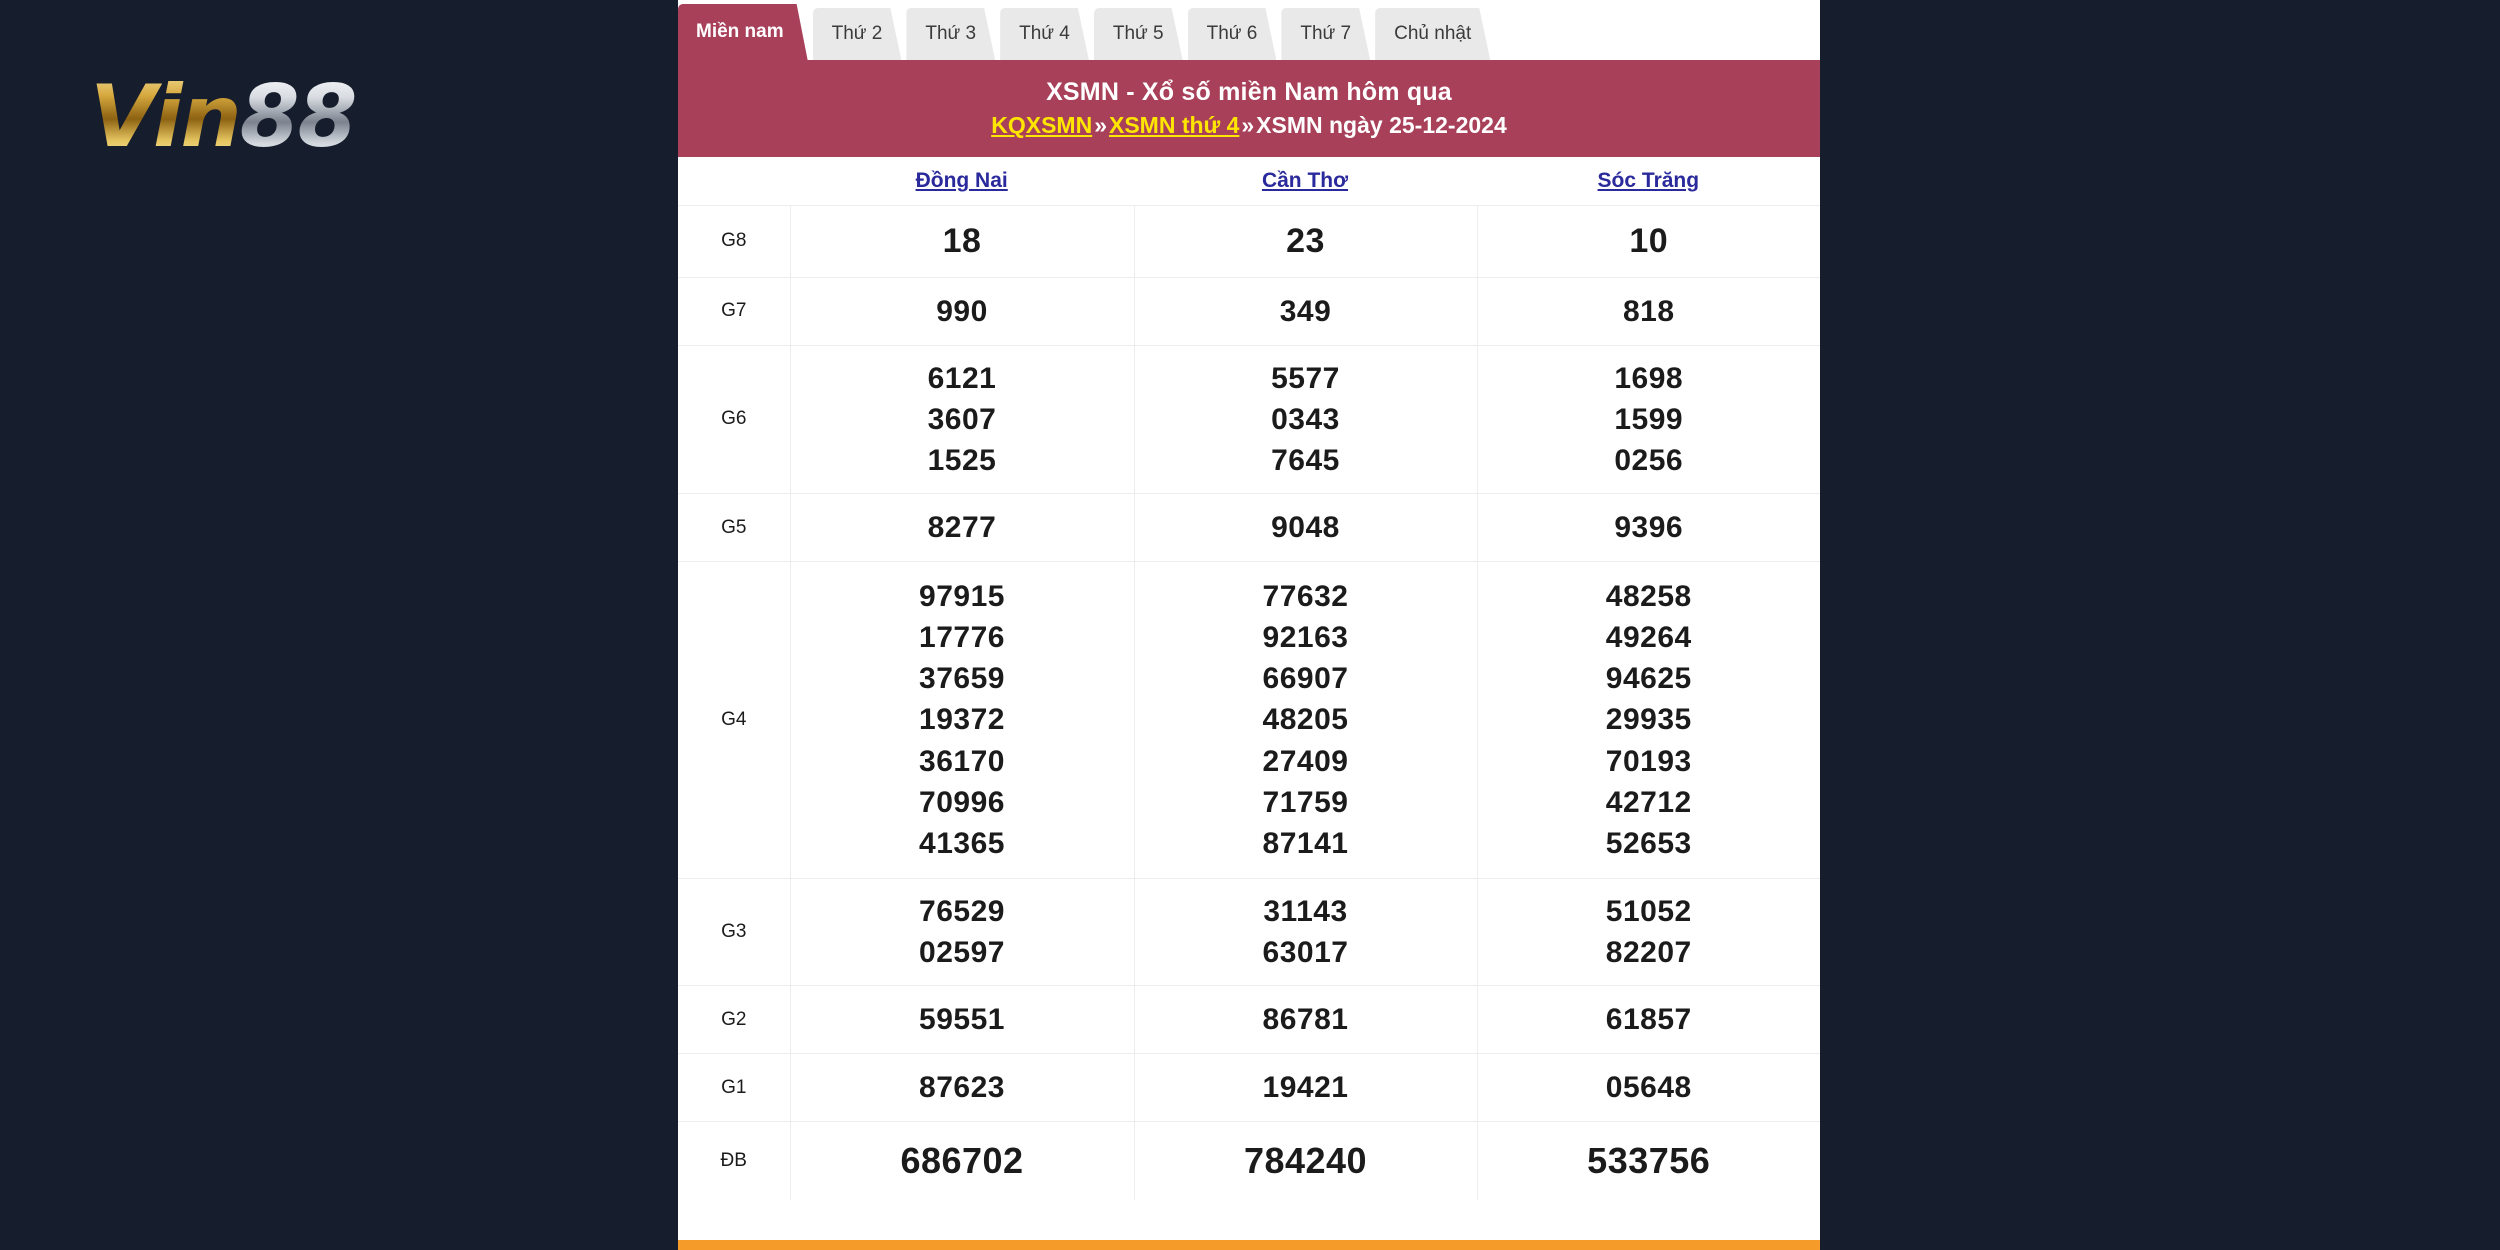 The height and width of the screenshot is (1250, 2500). I want to click on prize-number: 1599, so click(1649, 419).